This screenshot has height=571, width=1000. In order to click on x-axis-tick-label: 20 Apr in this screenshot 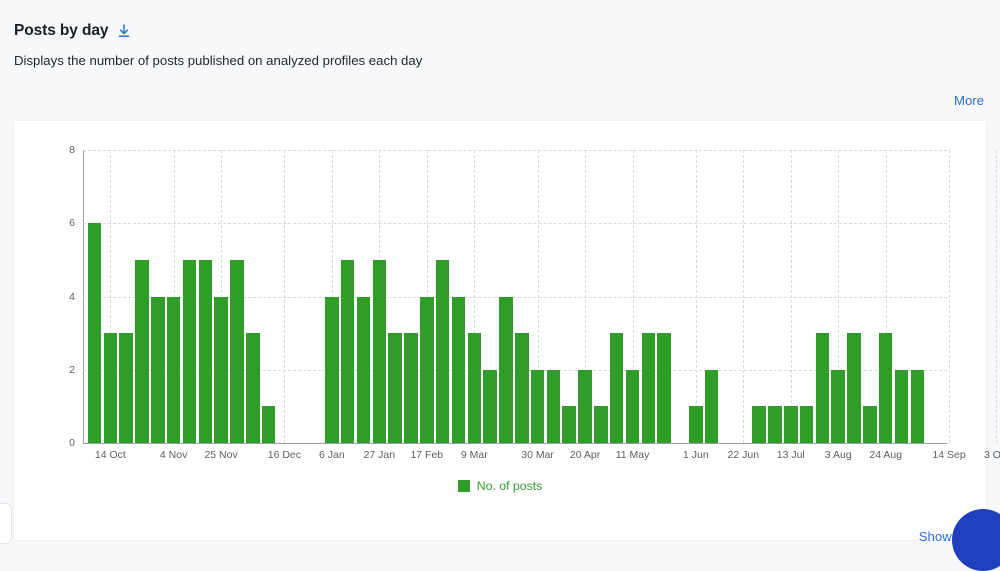, I will do `click(585, 455)`.